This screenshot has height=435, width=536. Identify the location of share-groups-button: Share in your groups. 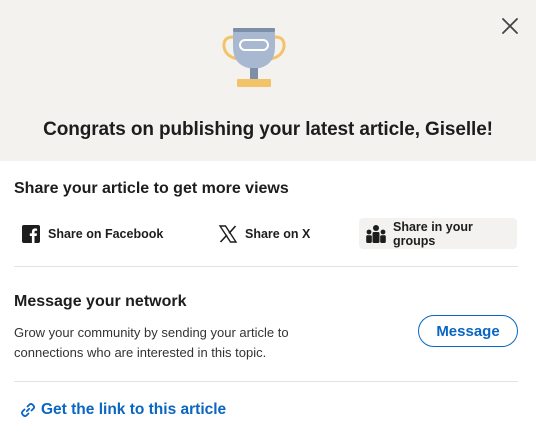
(438, 233).